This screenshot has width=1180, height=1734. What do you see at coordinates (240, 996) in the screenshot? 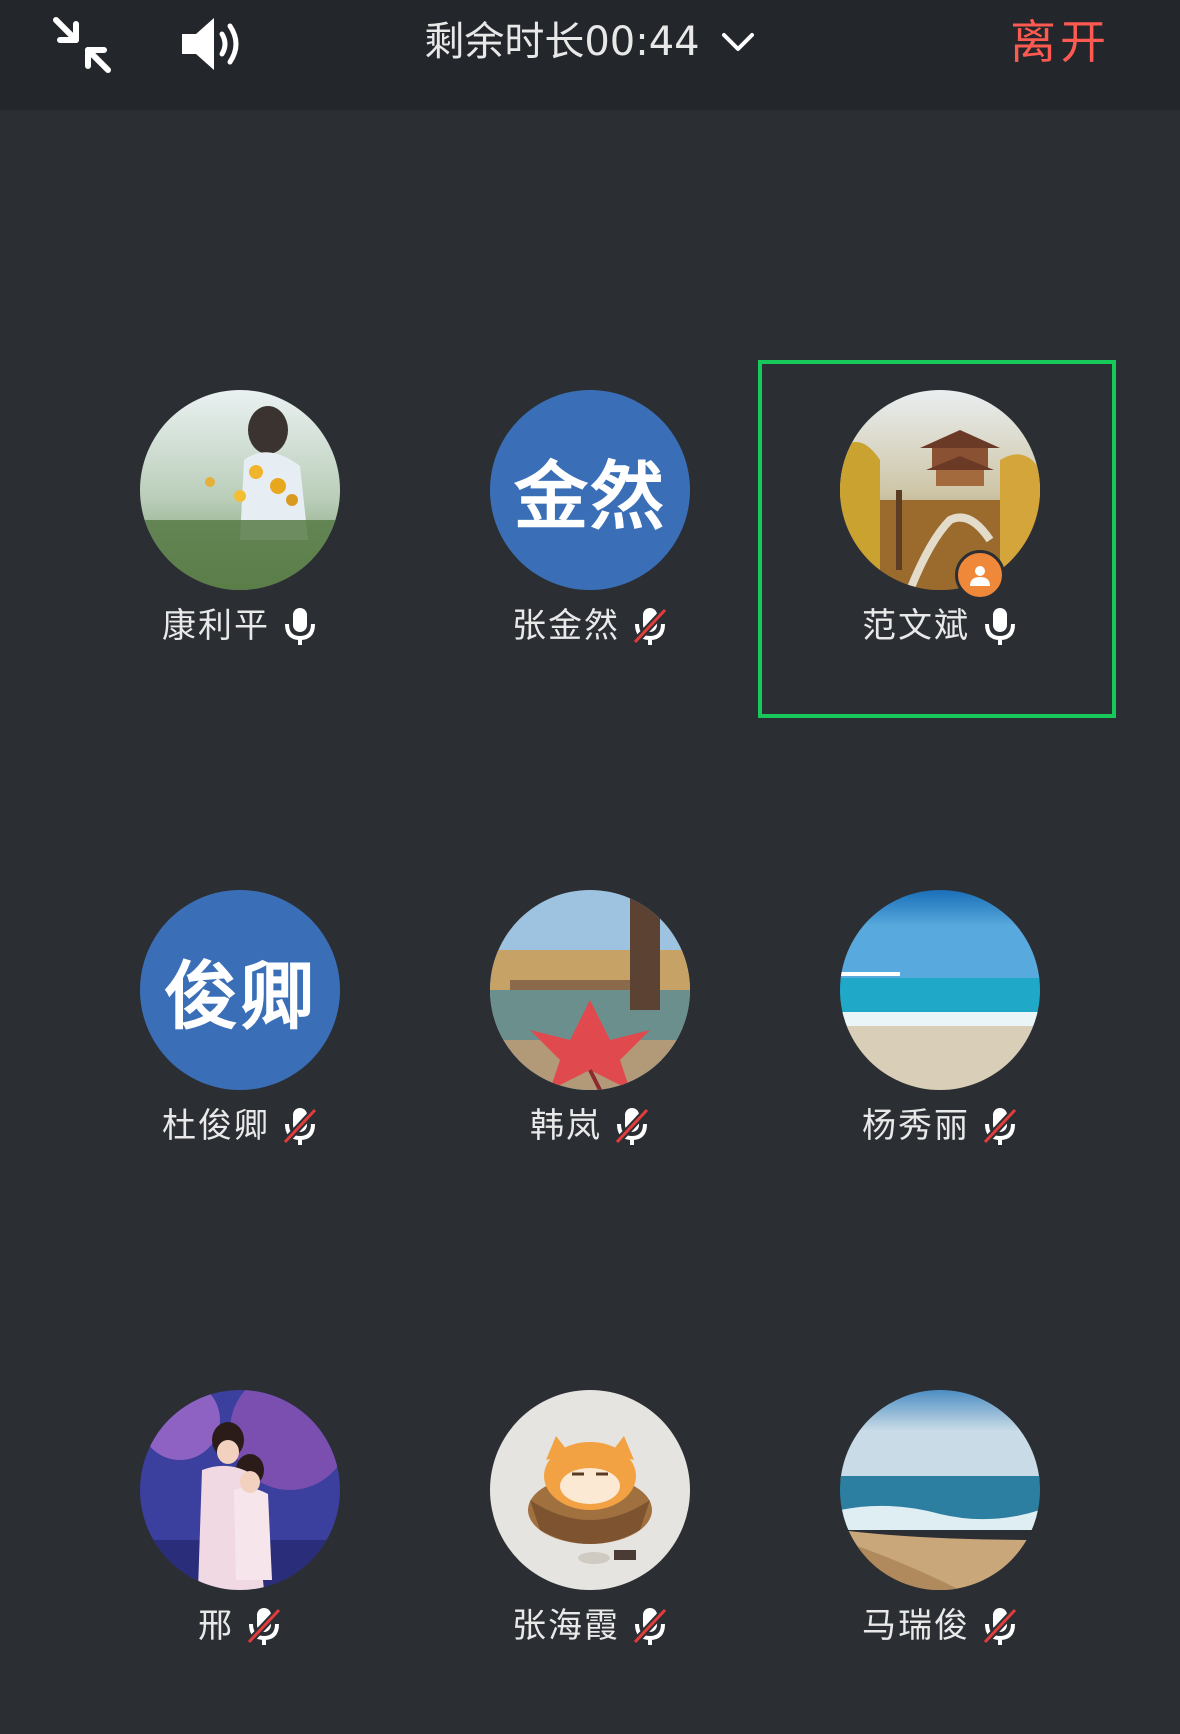
I see `avatar-initials: 俊卿` at bounding box center [240, 996].